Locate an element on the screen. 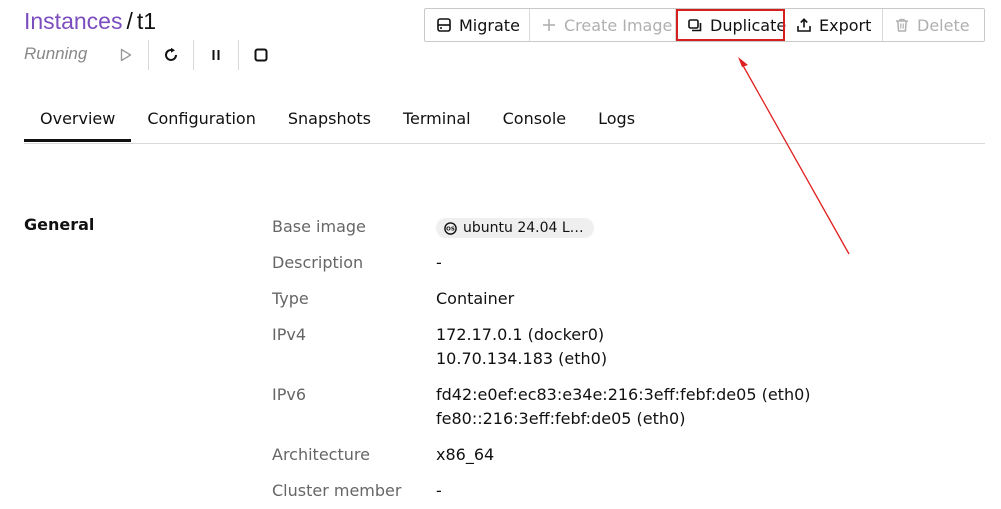  ipv4-value-2: 10.70.134.183 (eth0) is located at coordinates (522, 358).